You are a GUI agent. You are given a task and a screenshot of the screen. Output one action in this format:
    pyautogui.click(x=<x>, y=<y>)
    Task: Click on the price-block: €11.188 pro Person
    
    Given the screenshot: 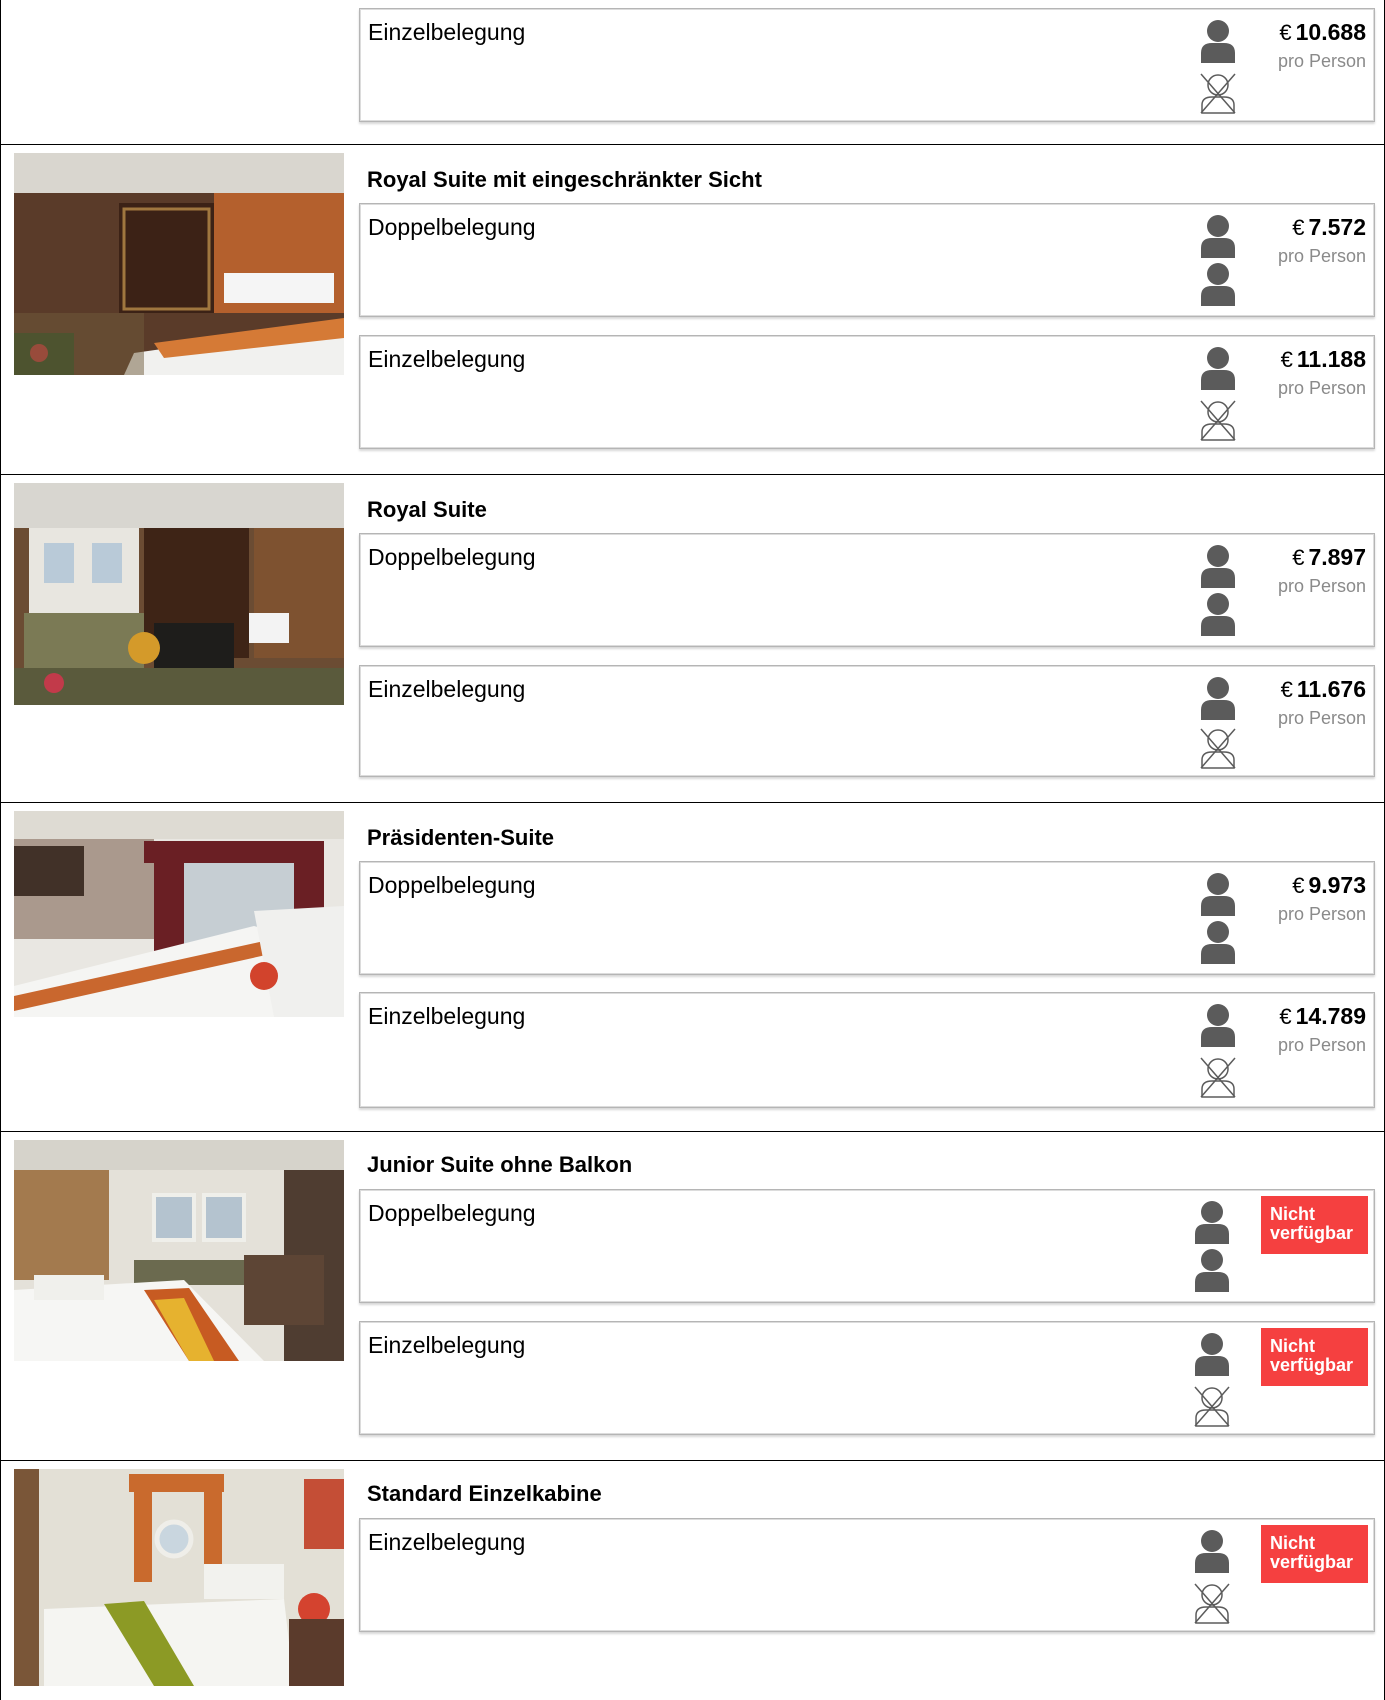 What is the action you would take?
    pyautogui.click(x=1322, y=372)
    